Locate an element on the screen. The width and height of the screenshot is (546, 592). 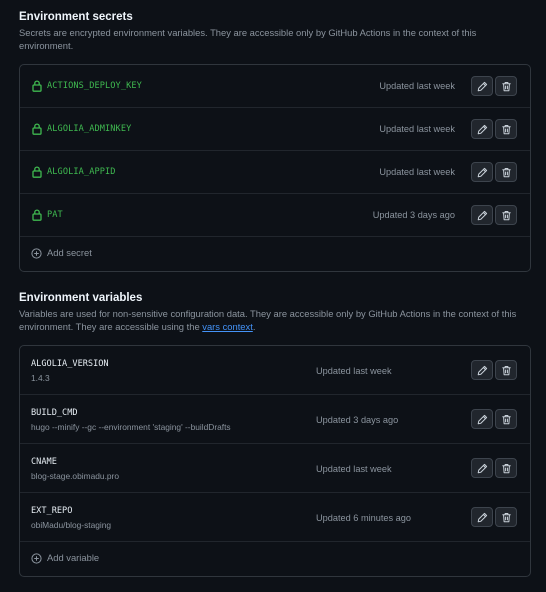
variable-name: CNAME is located at coordinates (44, 462).